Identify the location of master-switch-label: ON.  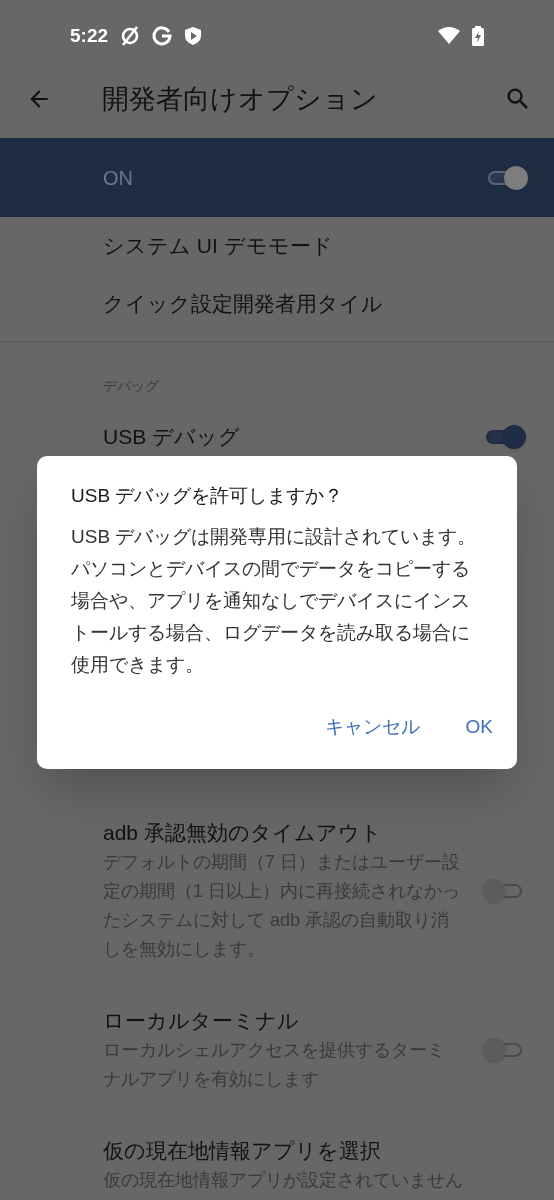
(118, 178).